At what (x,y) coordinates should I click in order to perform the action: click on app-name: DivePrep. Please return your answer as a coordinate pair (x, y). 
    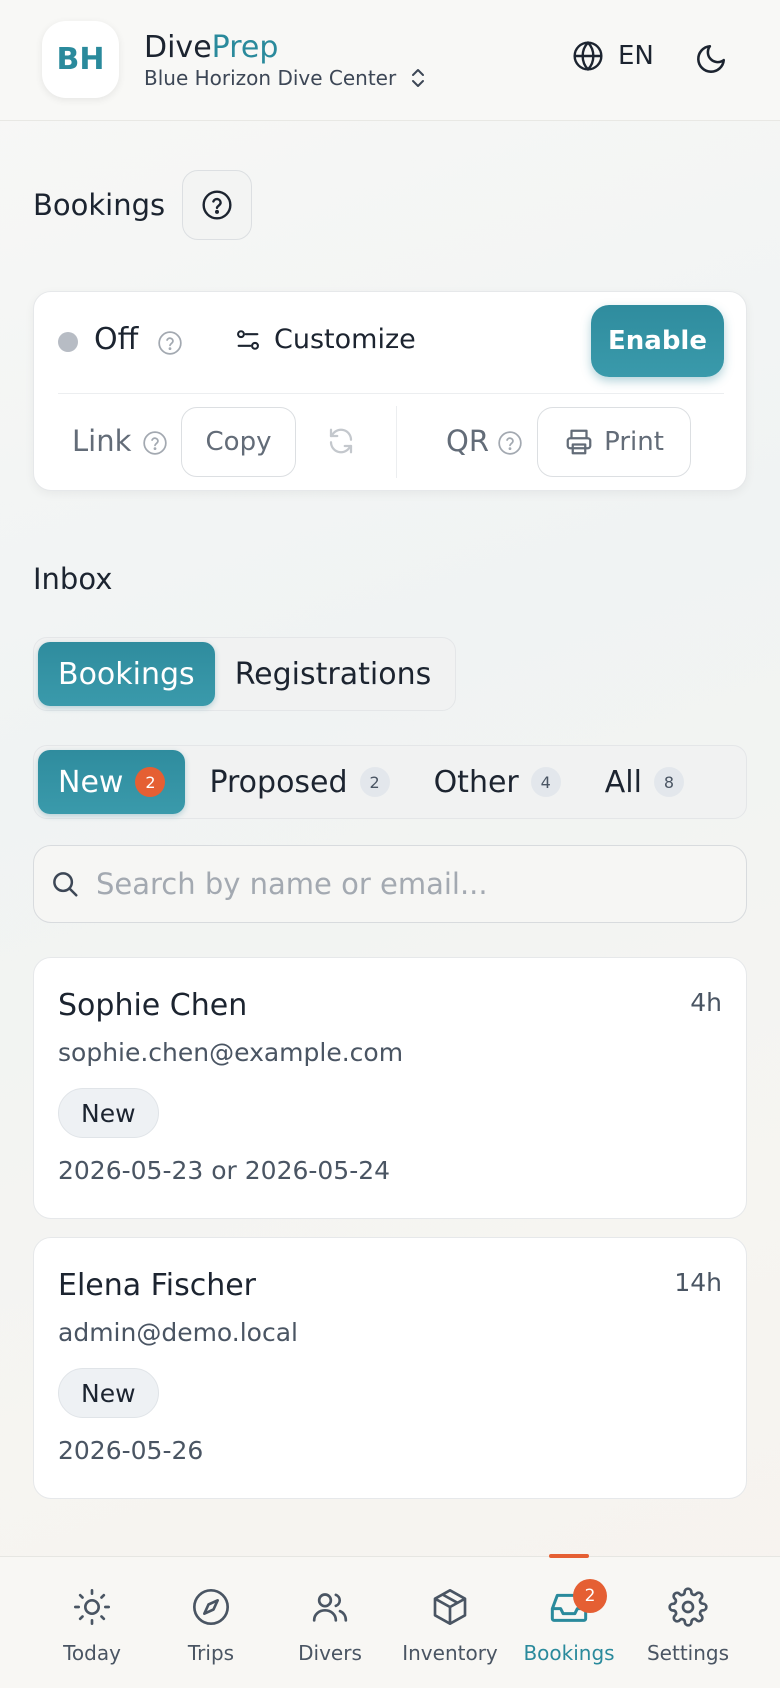
    Looking at the image, I should click on (211, 47).